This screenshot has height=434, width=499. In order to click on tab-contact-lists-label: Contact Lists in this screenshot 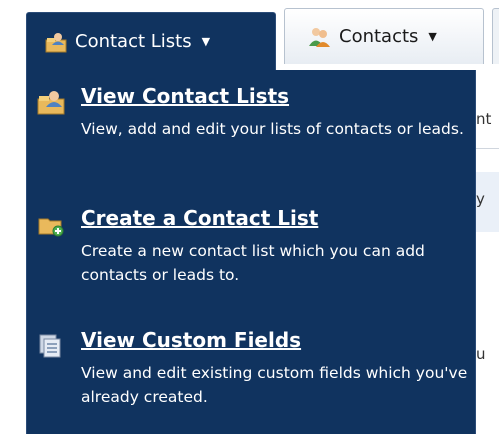, I will do `click(133, 41)`.